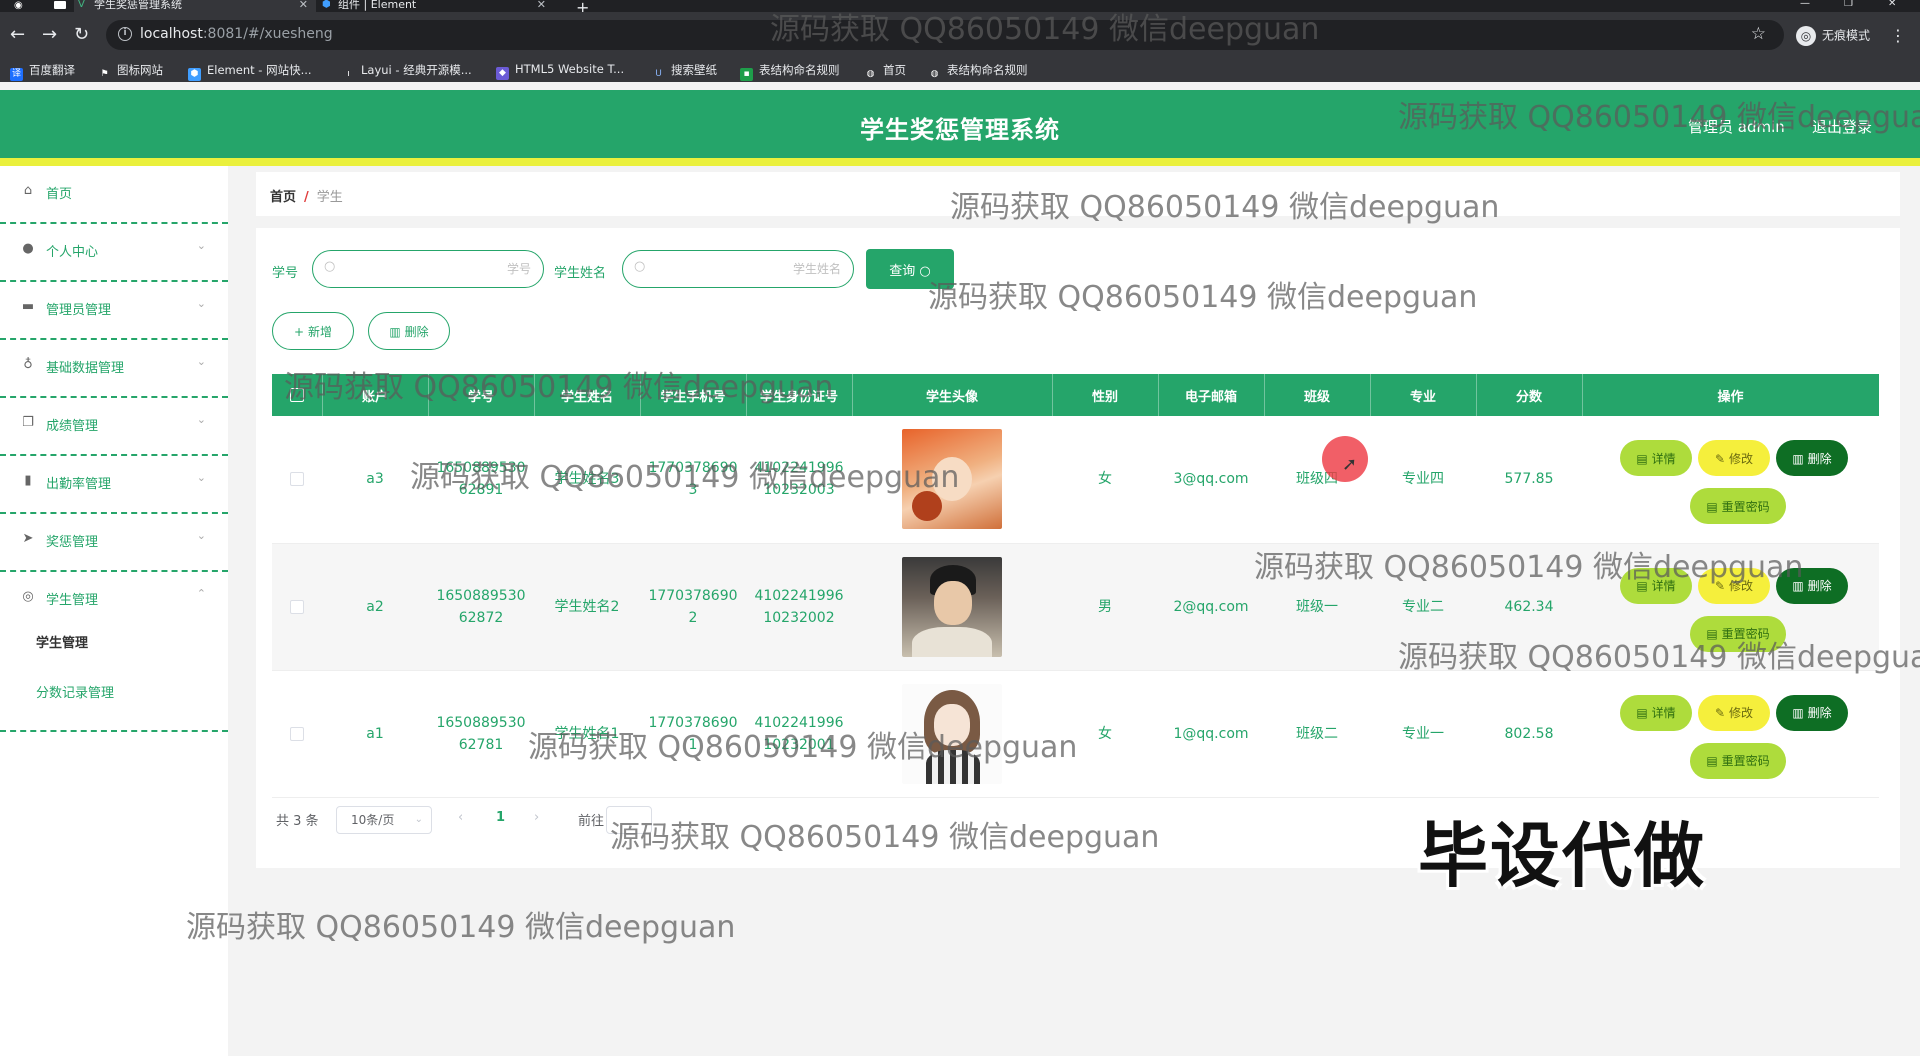 This screenshot has width=1920, height=1056. I want to click on chat-icon: ▬, so click(28, 306).